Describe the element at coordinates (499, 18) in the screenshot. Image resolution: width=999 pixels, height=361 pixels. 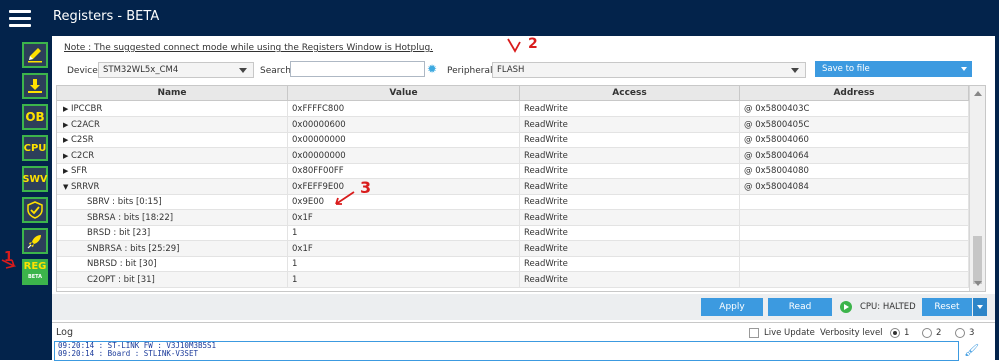
I see `title-bar: Registers - BETA` at that location.